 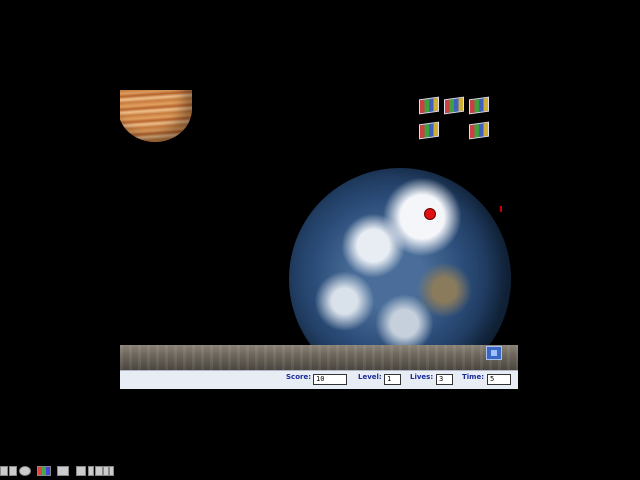 I want to click on control-icon, so click(x=63, y=471).